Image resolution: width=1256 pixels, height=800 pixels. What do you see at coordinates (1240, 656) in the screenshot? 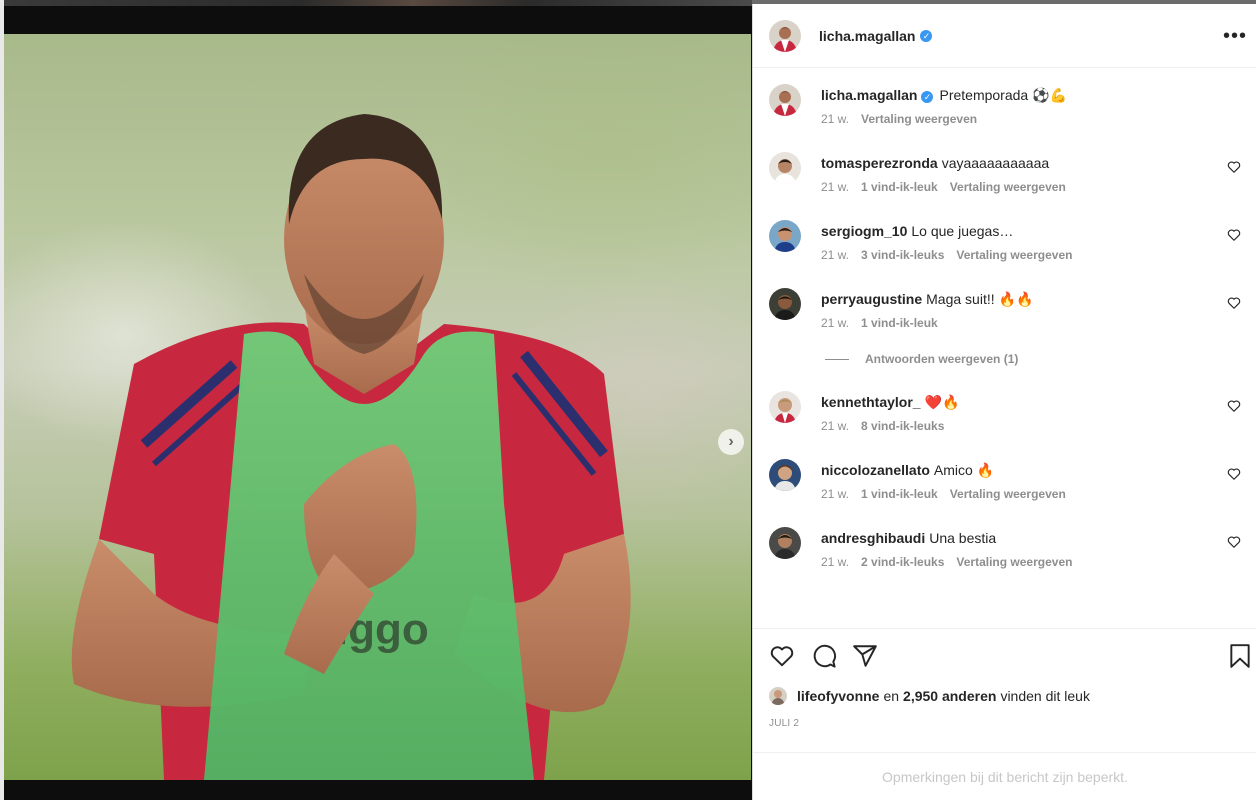
I see `bookmark-icon` at bounding box center [1240, 656].